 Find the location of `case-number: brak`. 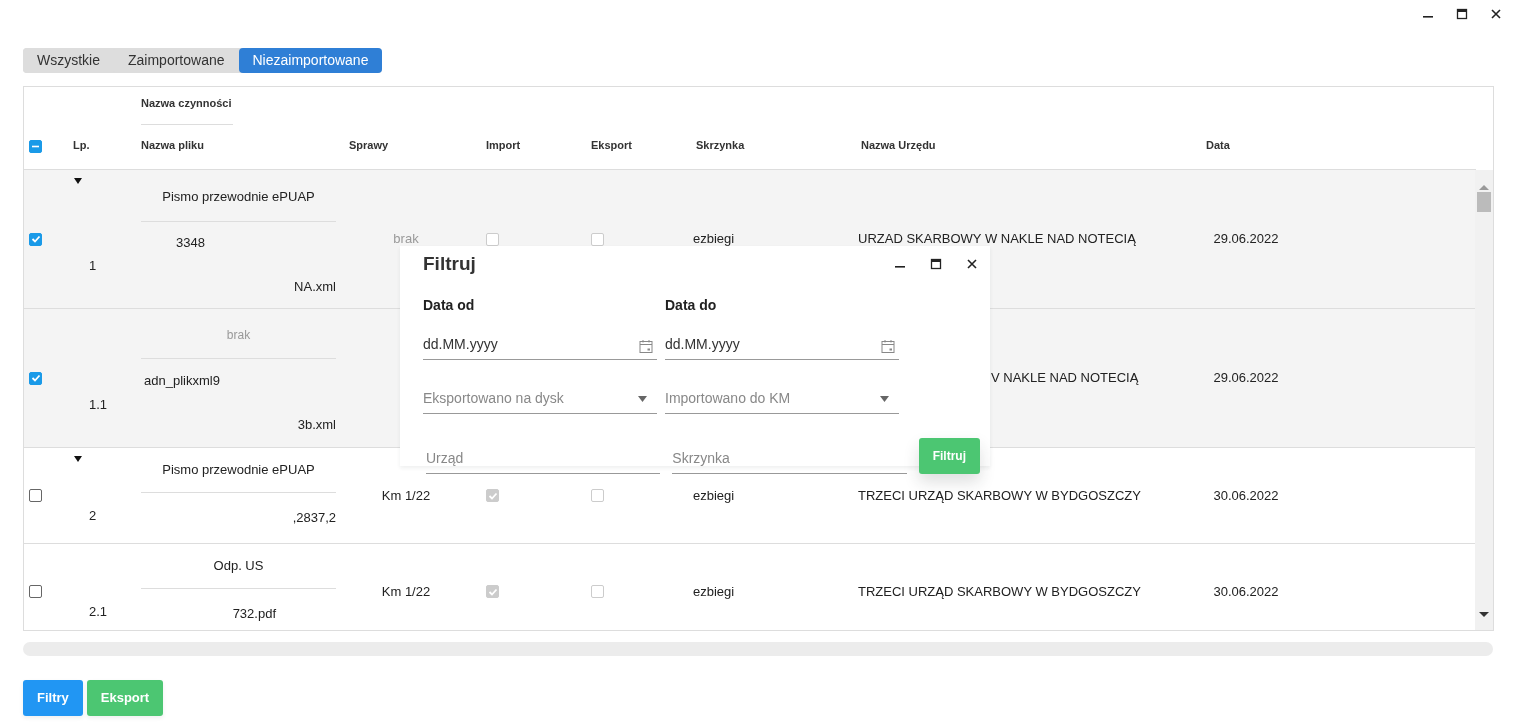

case-number: brak is located at coordinates (406, 239).